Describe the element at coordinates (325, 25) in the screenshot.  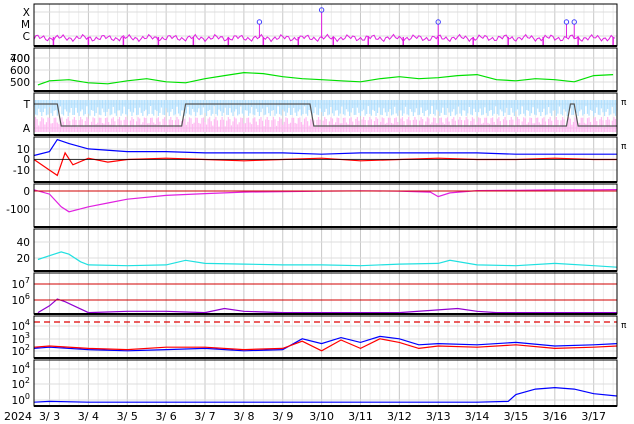
I see `flare_class-frame` at that location.